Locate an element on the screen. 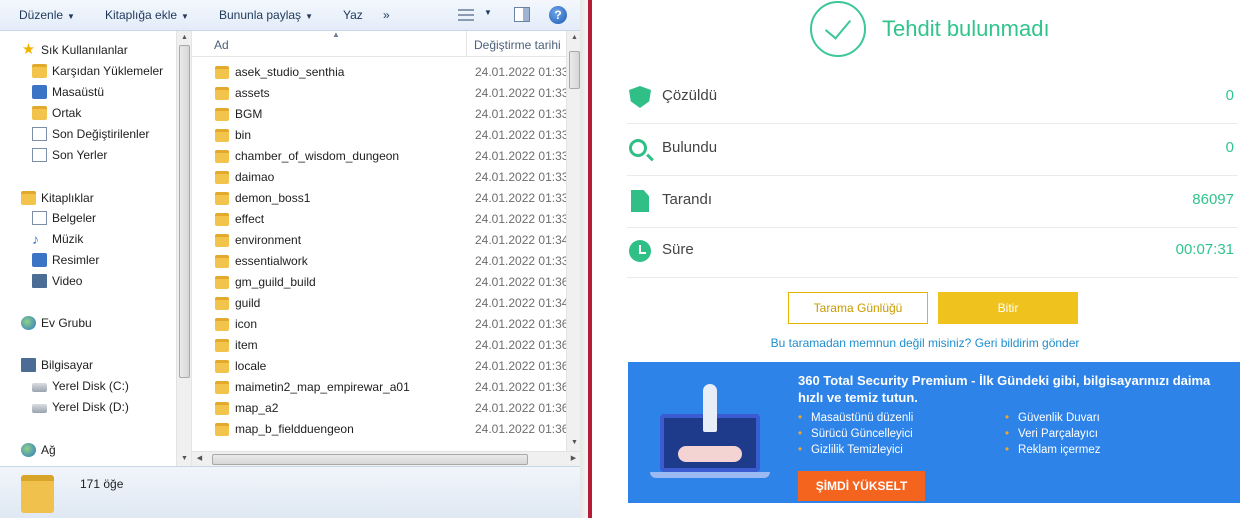 The width and height of the screenshot is (1258, 518). file-name: chamber_of_wisdom_dungeon is located at coordinates (317, 156).